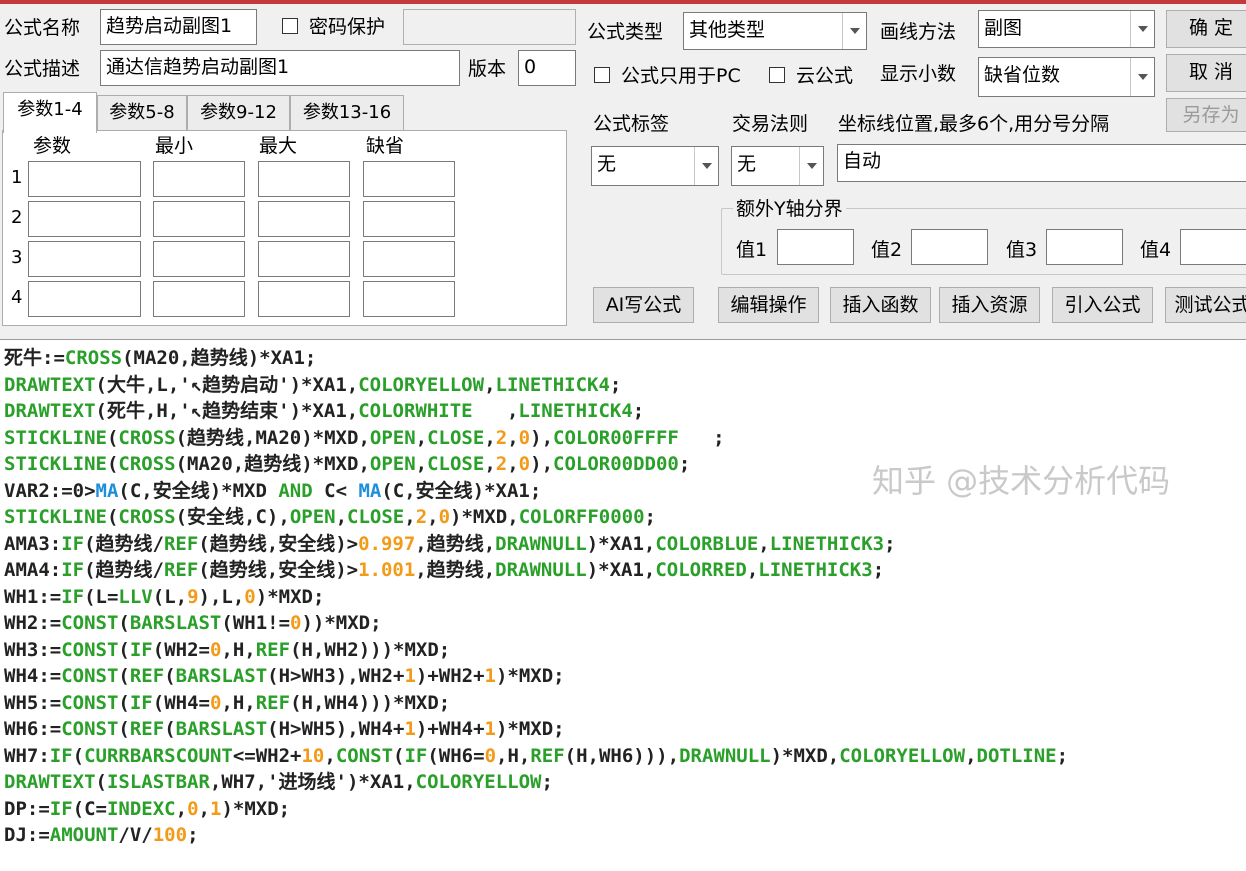  I want to click on insert-function-button: 插入函数, so click(880, 305).